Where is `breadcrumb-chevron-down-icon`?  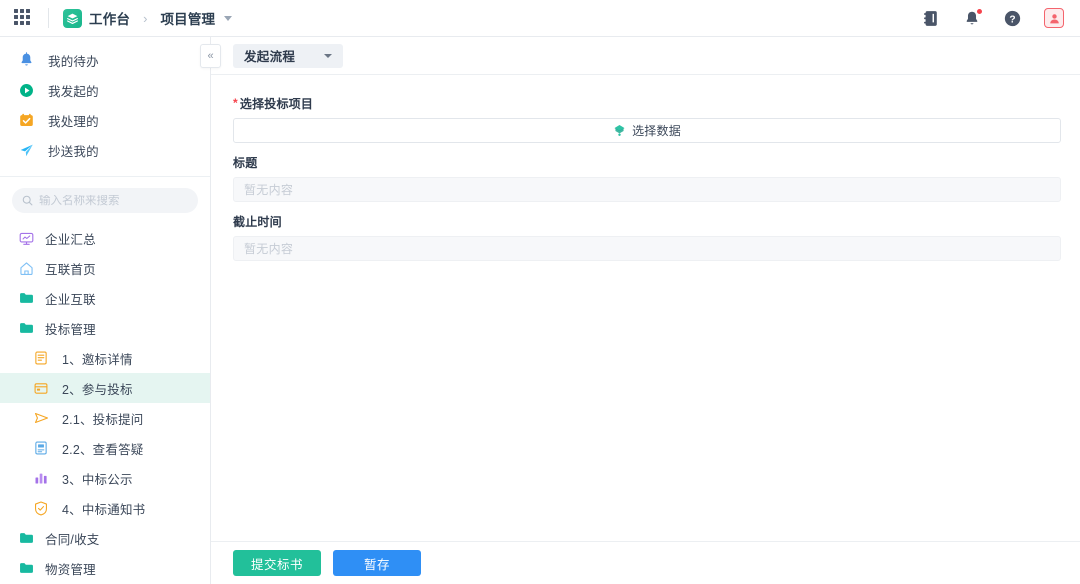
breadcrumb-chevron-down-icon is located at coordinates (228, 18).